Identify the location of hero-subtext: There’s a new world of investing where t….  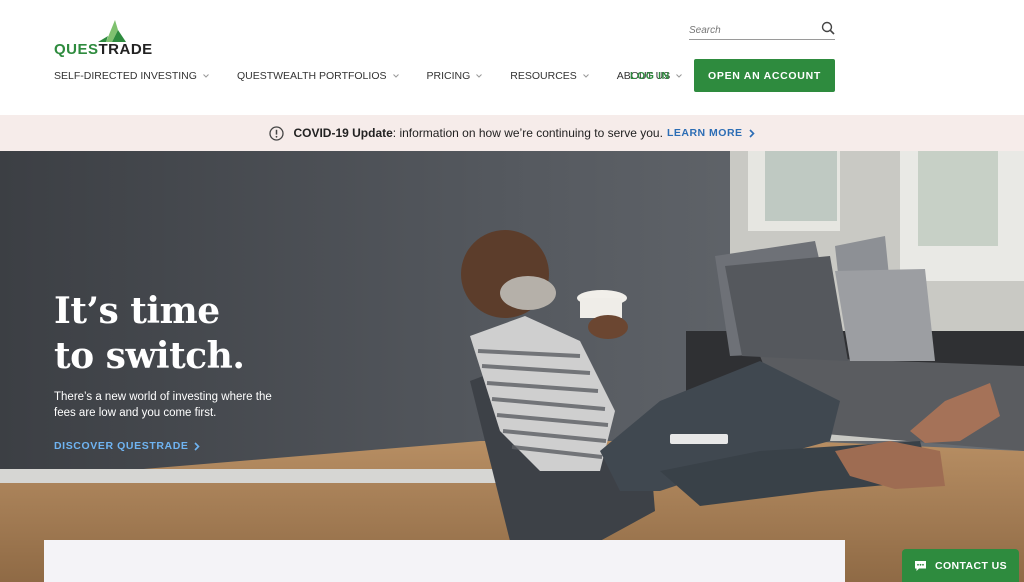
(163, 405).